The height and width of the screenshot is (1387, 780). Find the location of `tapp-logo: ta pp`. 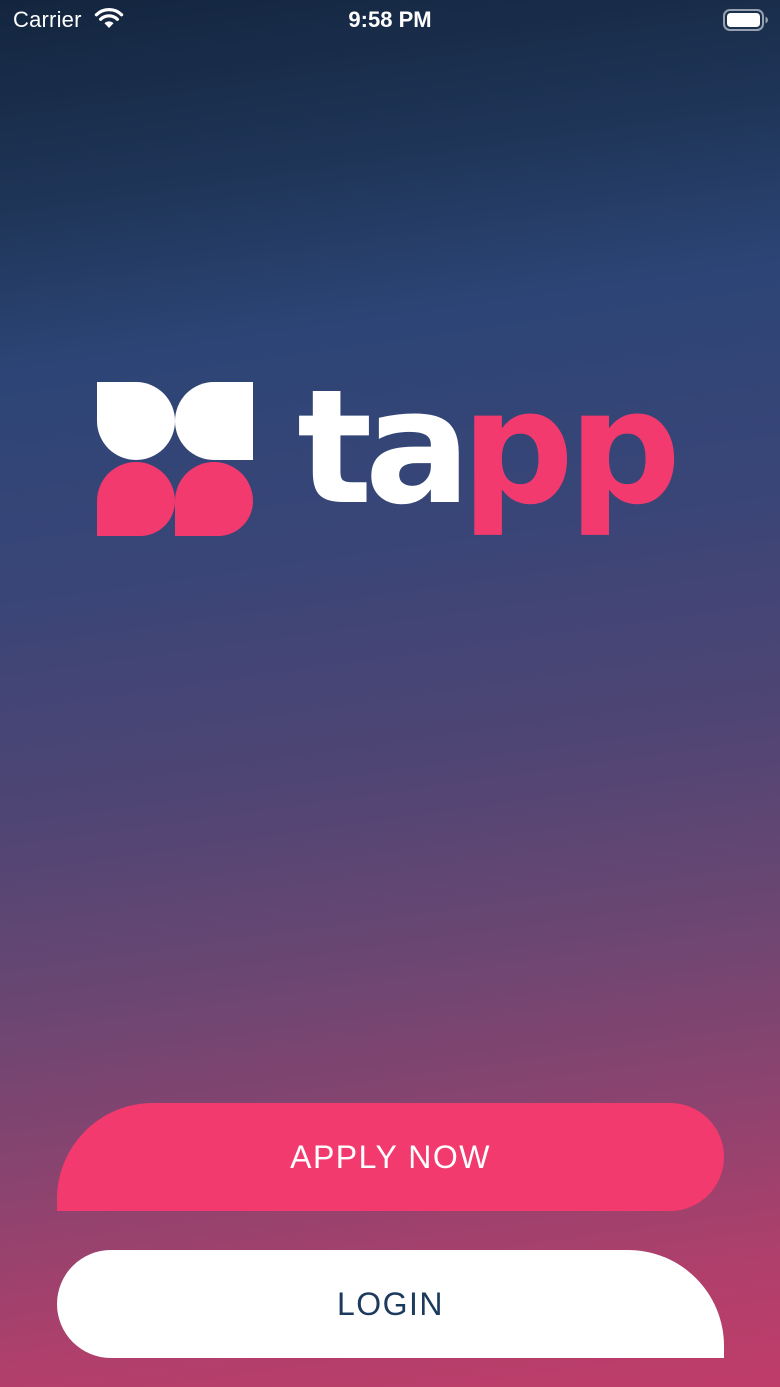

tapp-logo: ta pp is located at coordinates (392, 449).